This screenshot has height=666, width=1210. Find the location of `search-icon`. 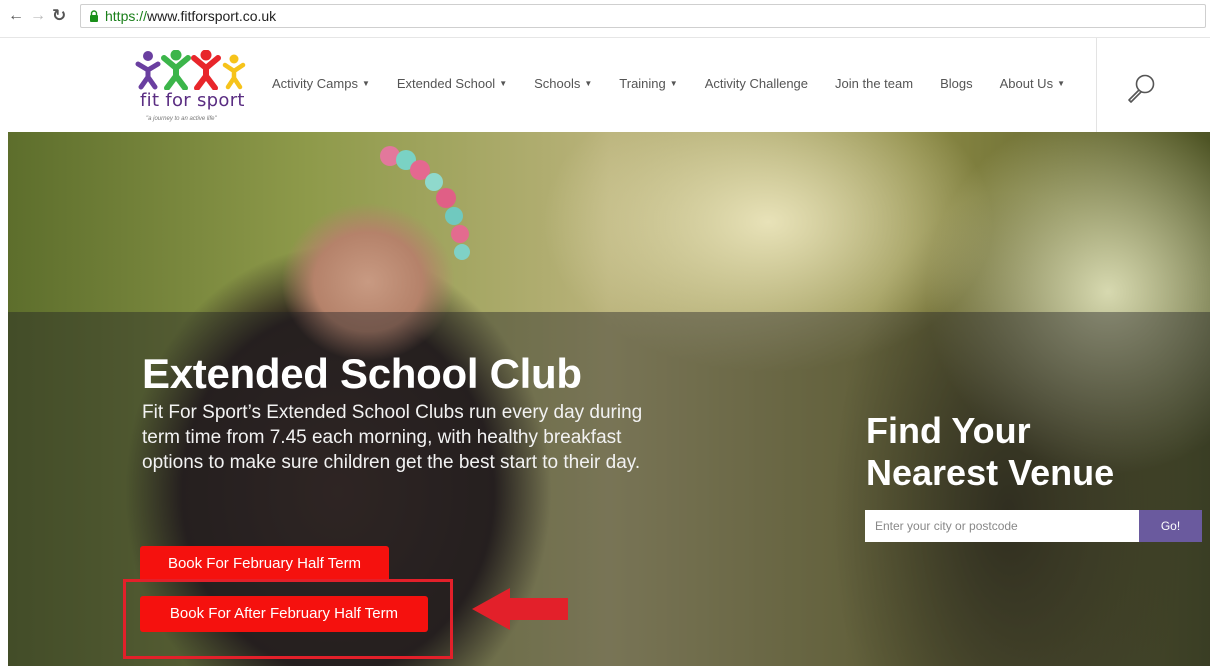

search-icon is located at coordinates (1141, 88).